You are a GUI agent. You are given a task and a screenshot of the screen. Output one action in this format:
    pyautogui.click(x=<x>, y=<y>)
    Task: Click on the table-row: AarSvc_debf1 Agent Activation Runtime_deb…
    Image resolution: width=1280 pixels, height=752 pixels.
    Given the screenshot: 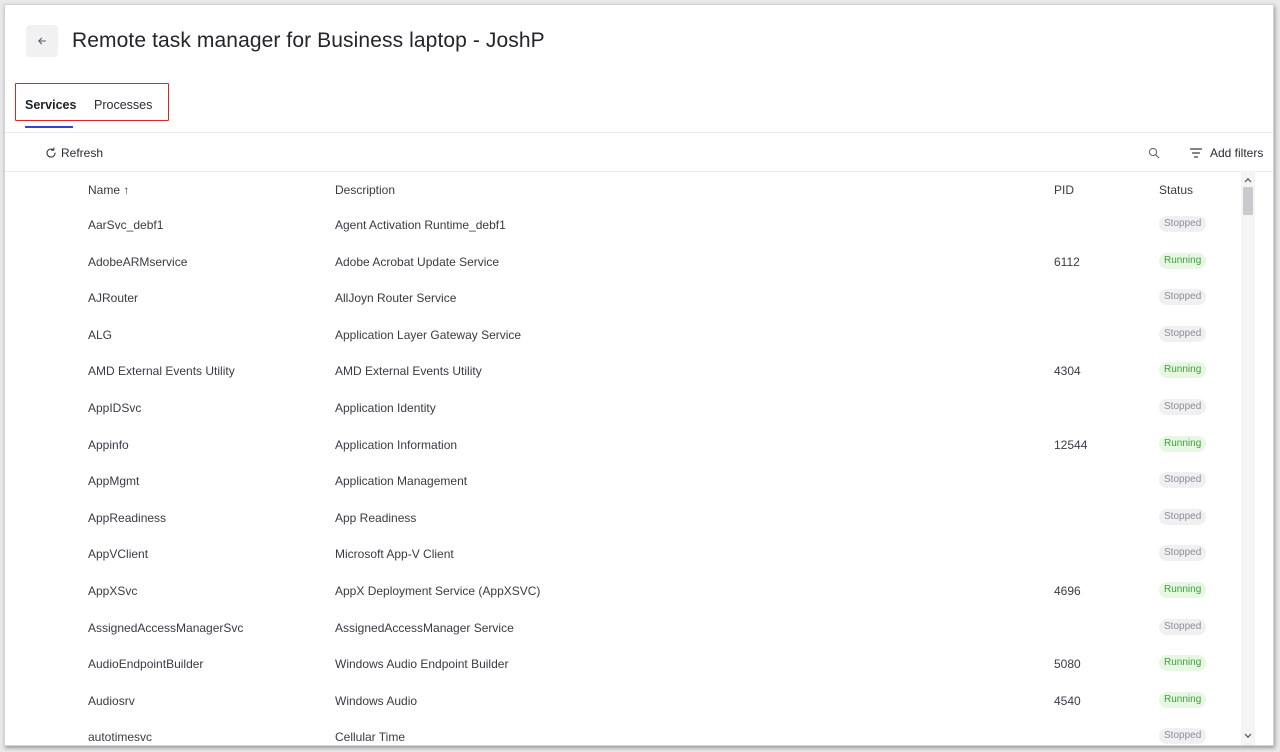 What is the action you would take?
    pyautogui.click(x=623, y=224)
    